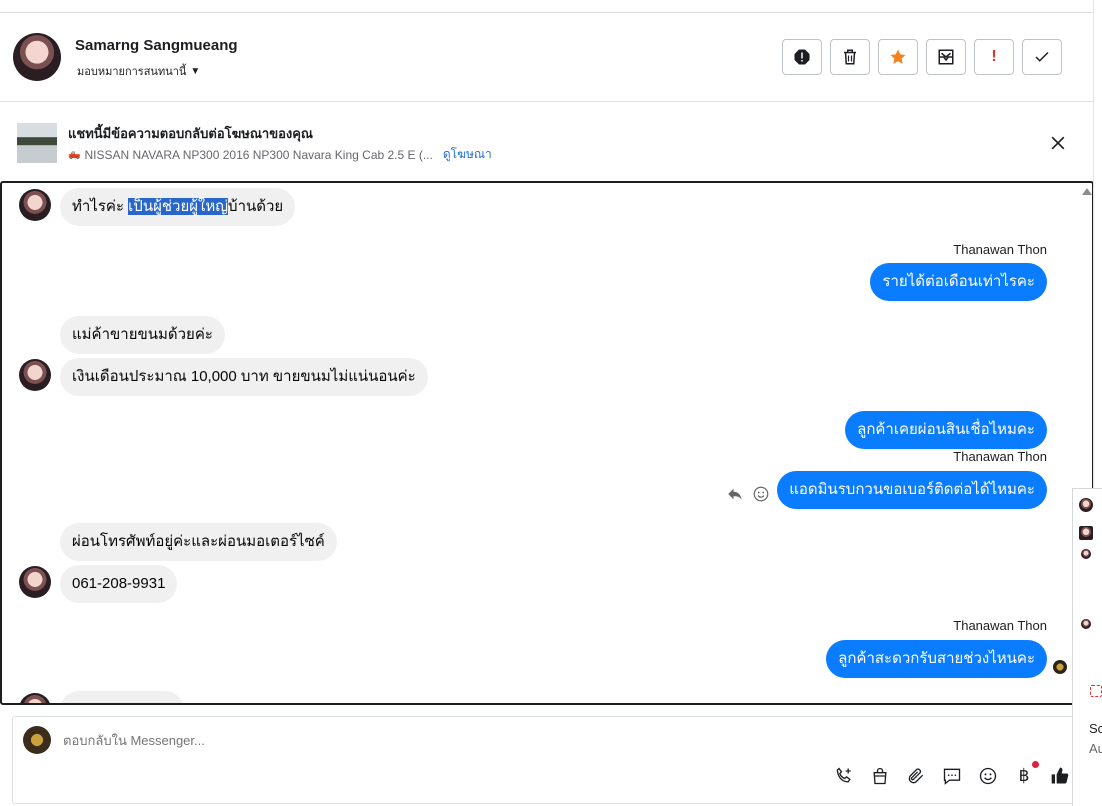 The image size is (1102, 806). Describe the element at coordinates (1095, 748) in the screenshot. I see `side-text-2: Au` at that location.